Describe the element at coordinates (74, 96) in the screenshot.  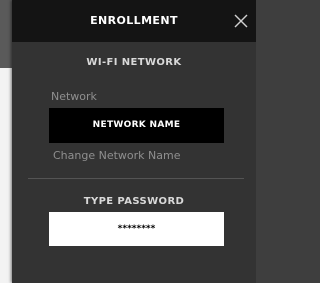
I see `network-label: Network` at that location.